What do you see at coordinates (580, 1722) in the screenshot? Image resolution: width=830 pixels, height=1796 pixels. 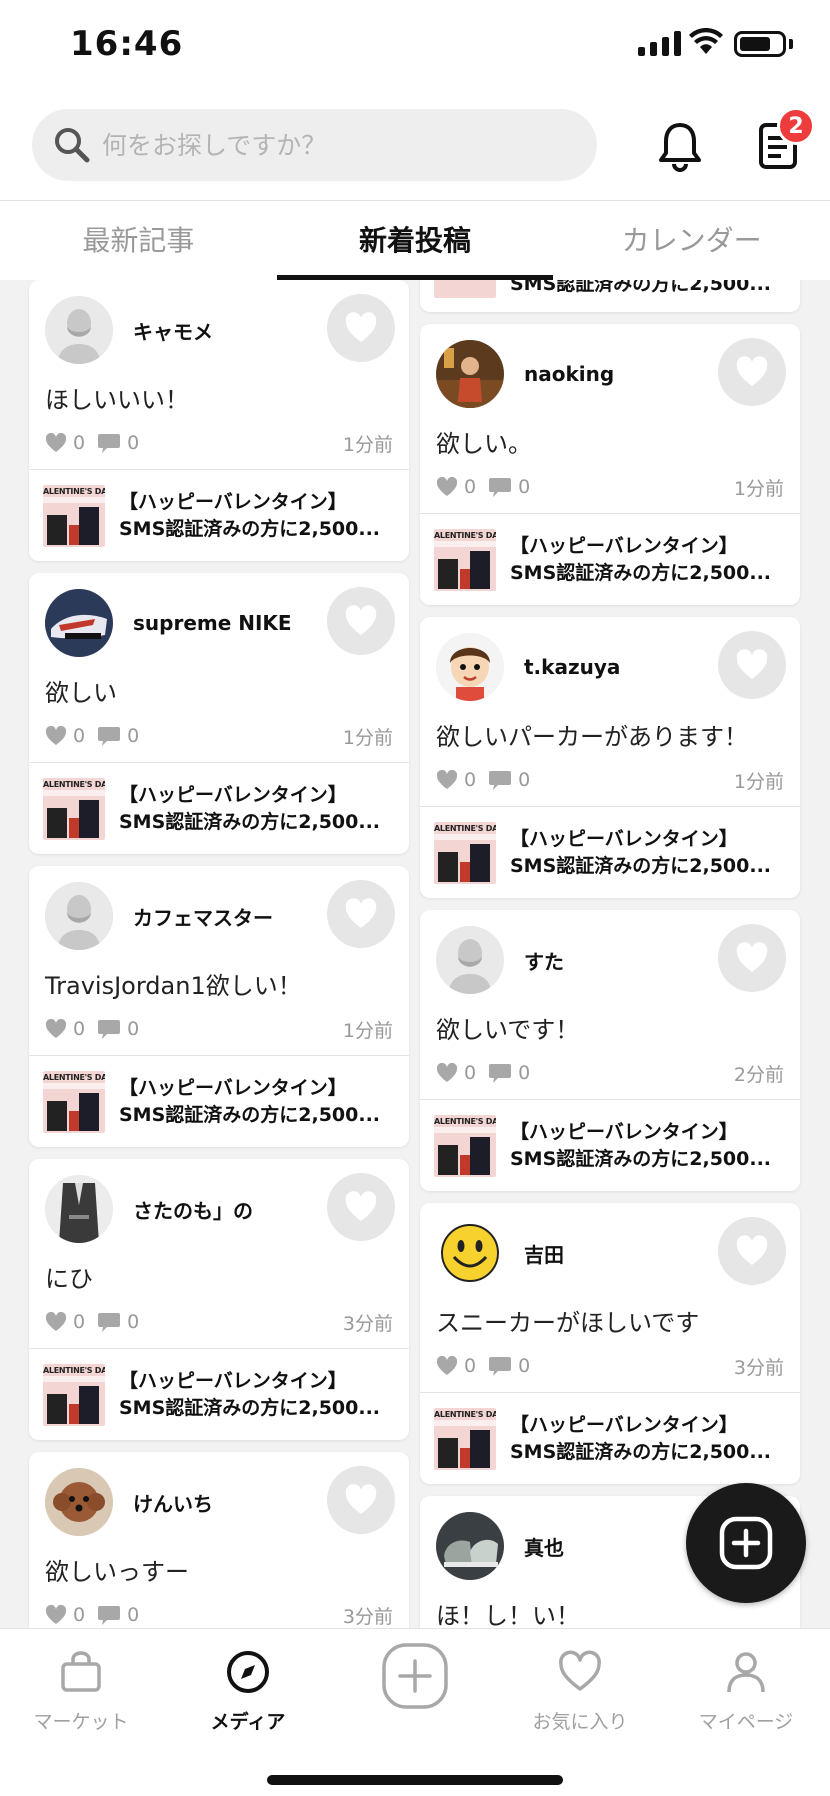 I see `nav-favorites-label: お気に入り` at bounding box center [580, 1722].